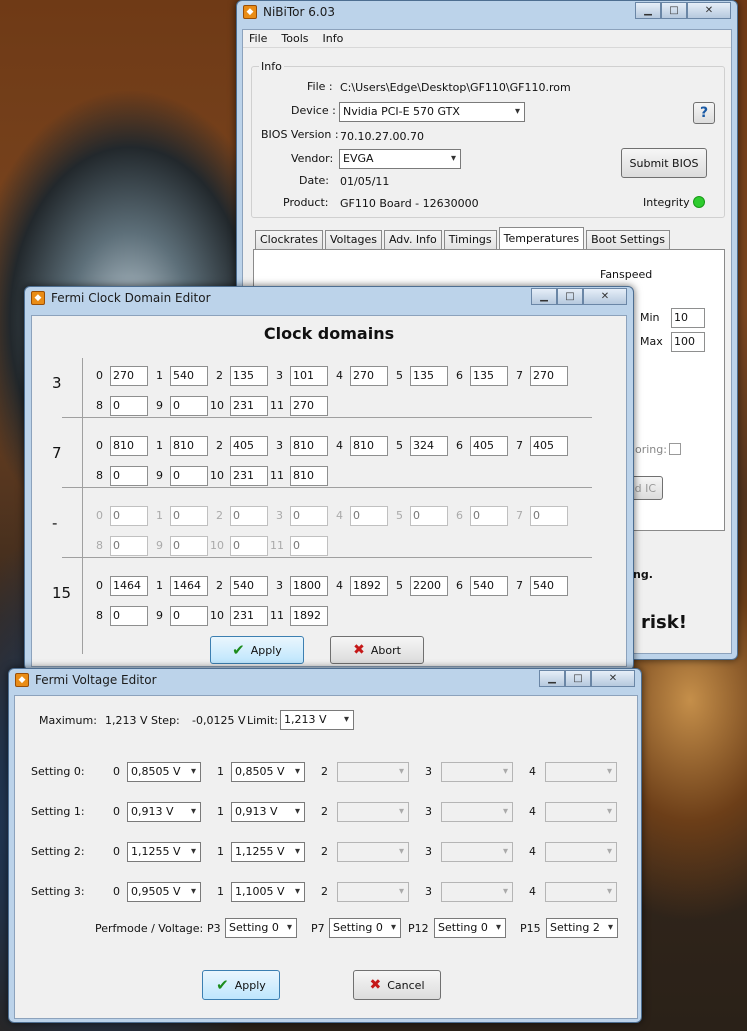 This screenshot has height=1031, width=747. What do you see at coordinates (582, 928) in the screenshot?
I see `perfmode-select: Setting 2` at bounding box center [582, 928].